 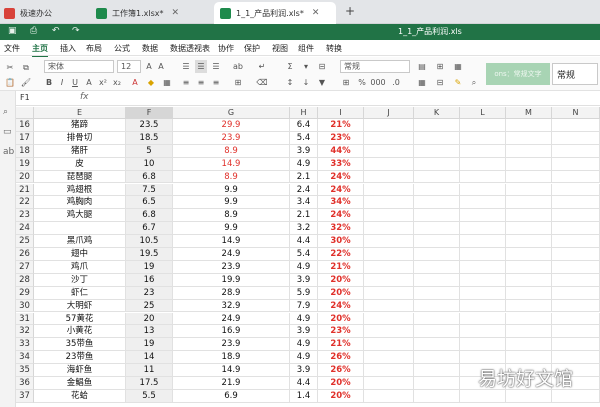 I want to click on accounting-icon: ⊞, so click(x=346, y=82).